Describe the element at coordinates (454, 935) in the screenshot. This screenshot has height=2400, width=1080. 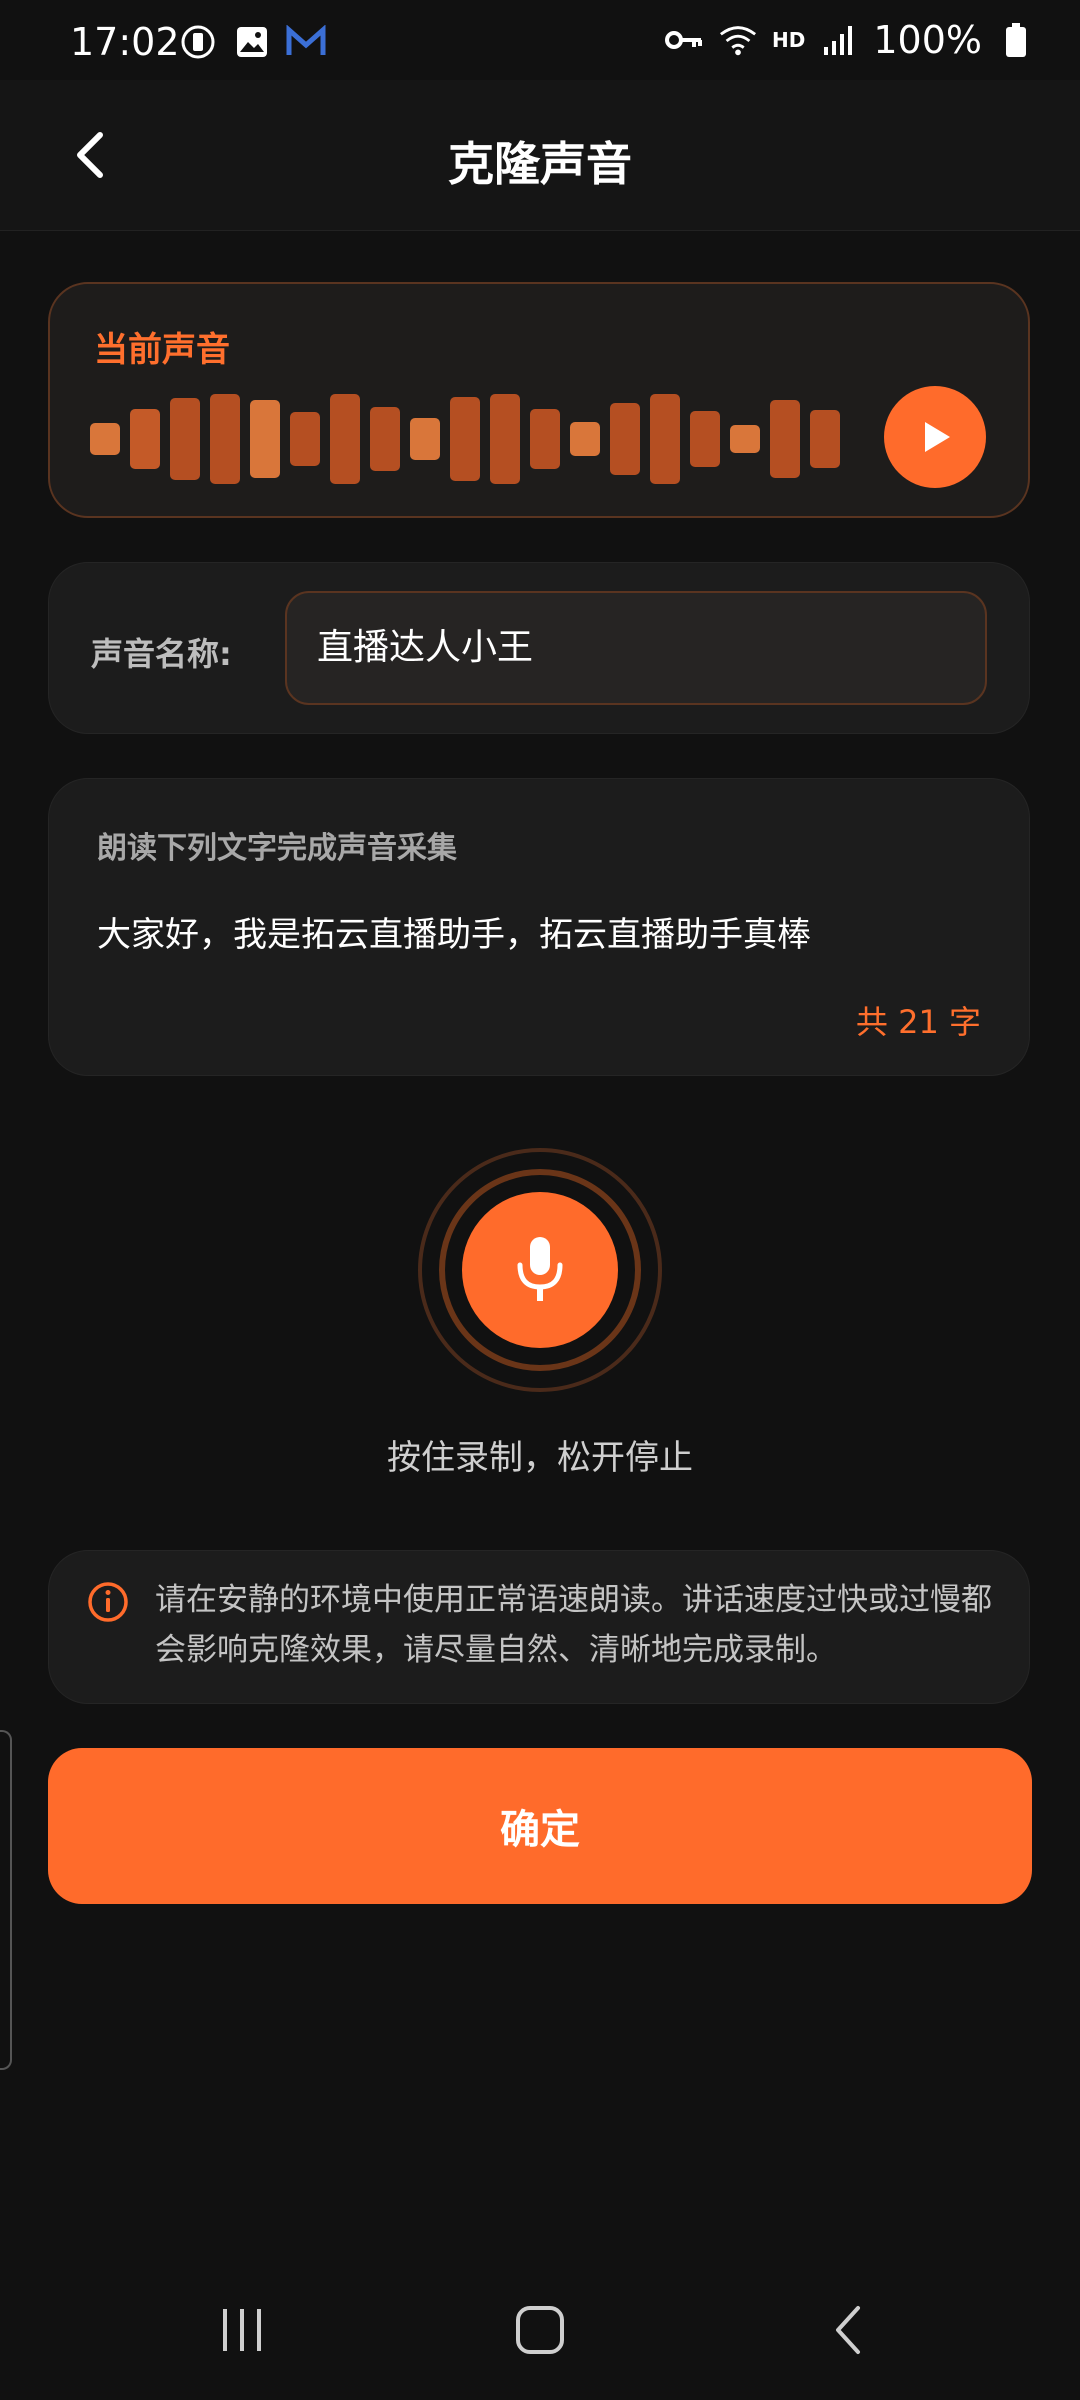
I see `reading-text: 大家好，我是拓云直播助手，拓云直播助手真棒` at that location.